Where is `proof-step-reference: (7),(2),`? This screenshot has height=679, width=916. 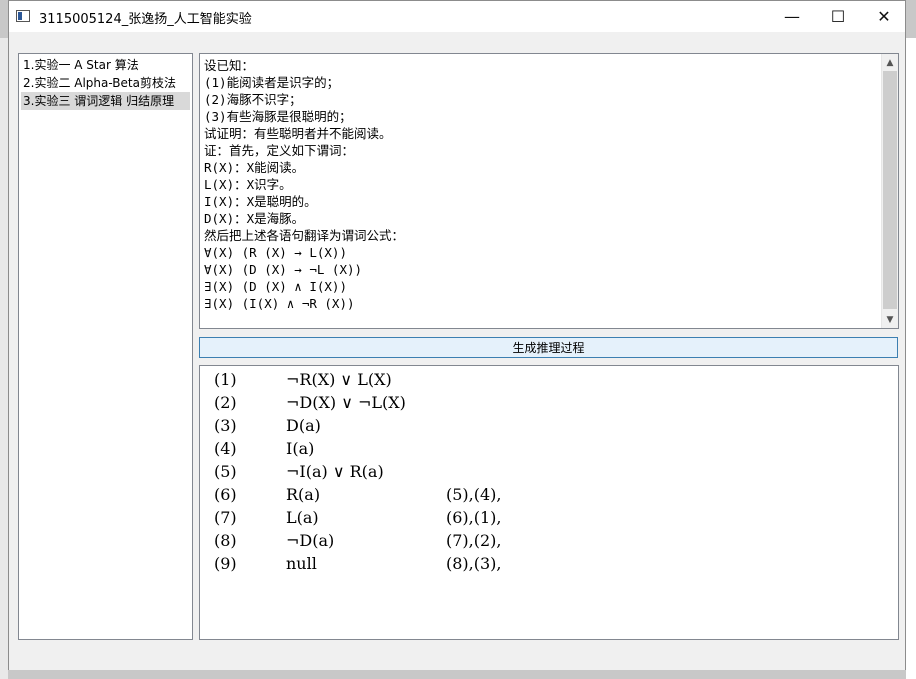
proof-step-reference: (7),(2), is located at coordinates (474, 540).